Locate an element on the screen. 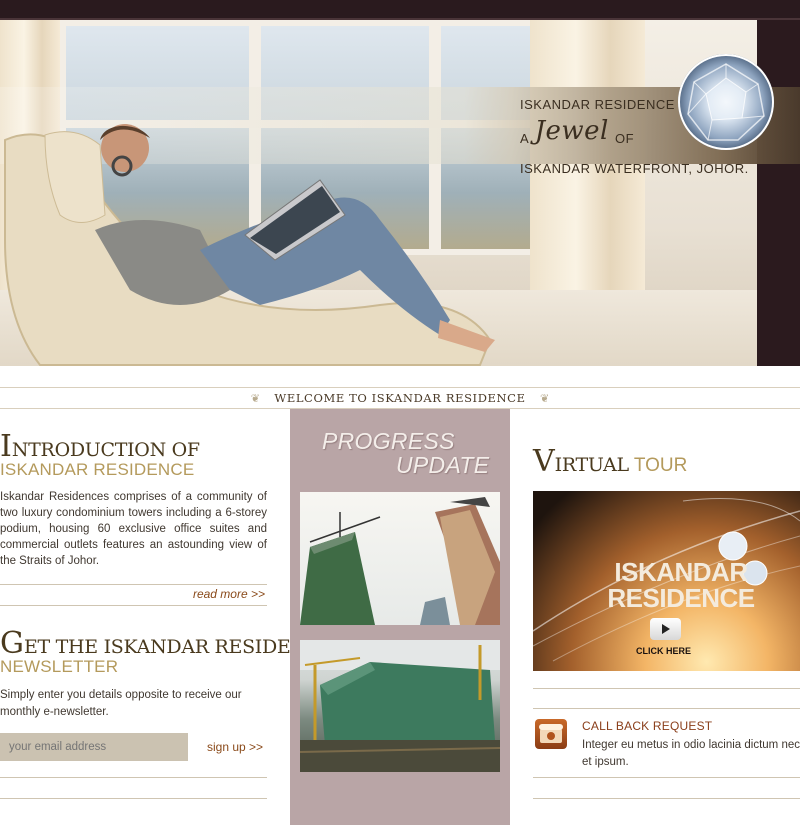  virtual-title-cap: V is located at coordinates (544, 461).